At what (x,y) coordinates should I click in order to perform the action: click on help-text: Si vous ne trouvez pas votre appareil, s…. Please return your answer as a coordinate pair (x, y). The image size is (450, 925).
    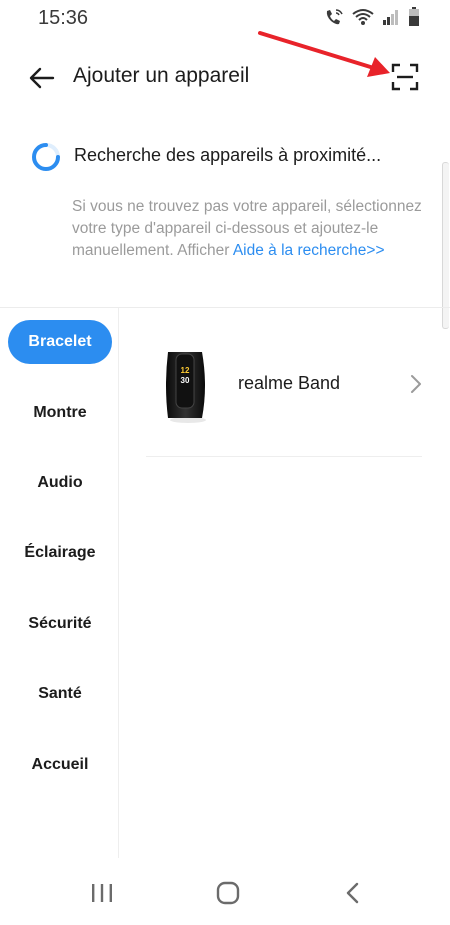
    Looking at the image, I should click on (249, 229).